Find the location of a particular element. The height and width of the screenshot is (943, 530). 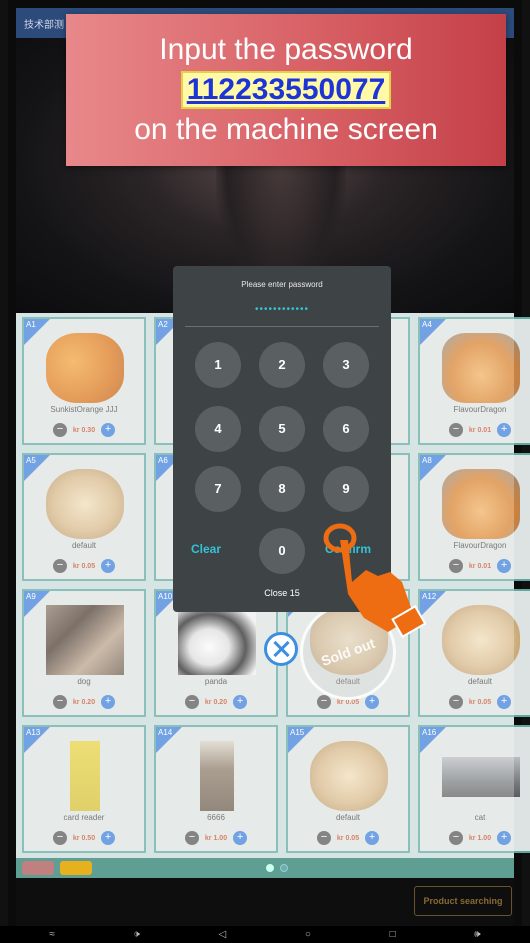

promo-line-1: Input the password is located at coordinates (286, 49).